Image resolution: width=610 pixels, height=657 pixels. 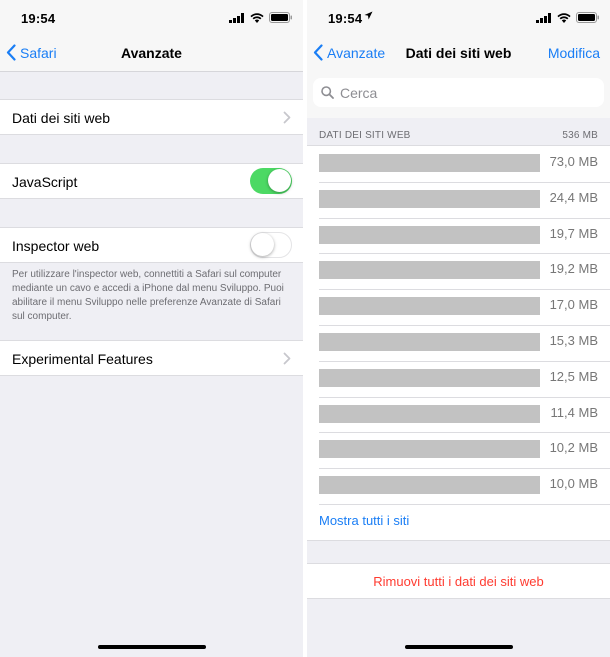 I want to click on location-arrow-icon, so click(x=368, y=15).